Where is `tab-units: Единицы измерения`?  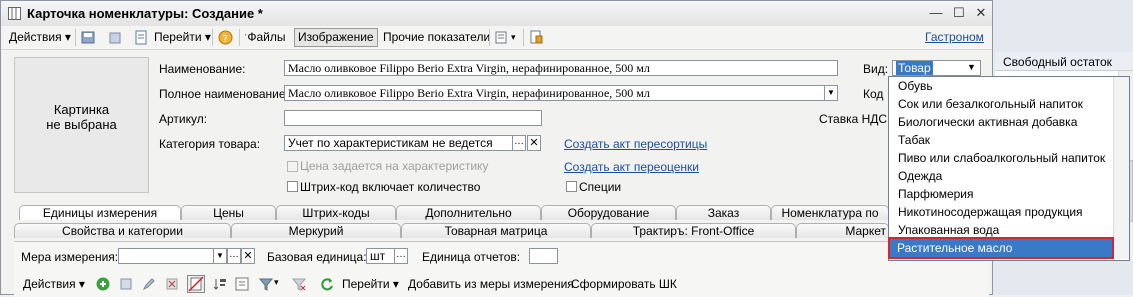 tab-units: Единицы измерения is located at coordinates (100, 212).